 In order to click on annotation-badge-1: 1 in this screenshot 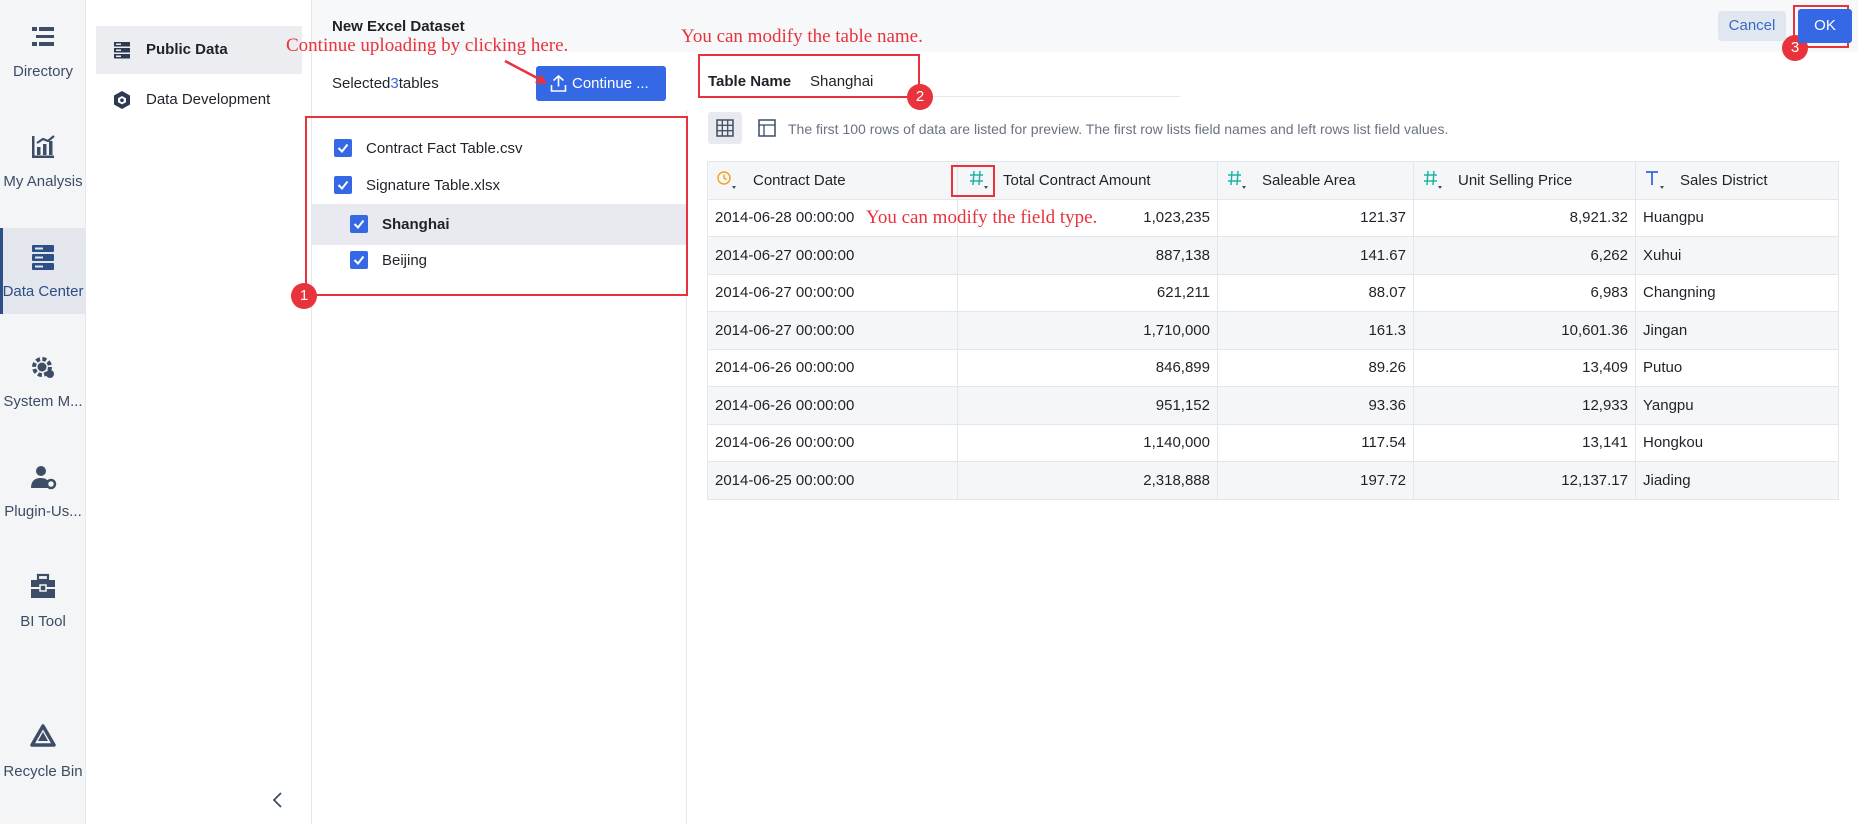, I will do `click(304, 296)`.